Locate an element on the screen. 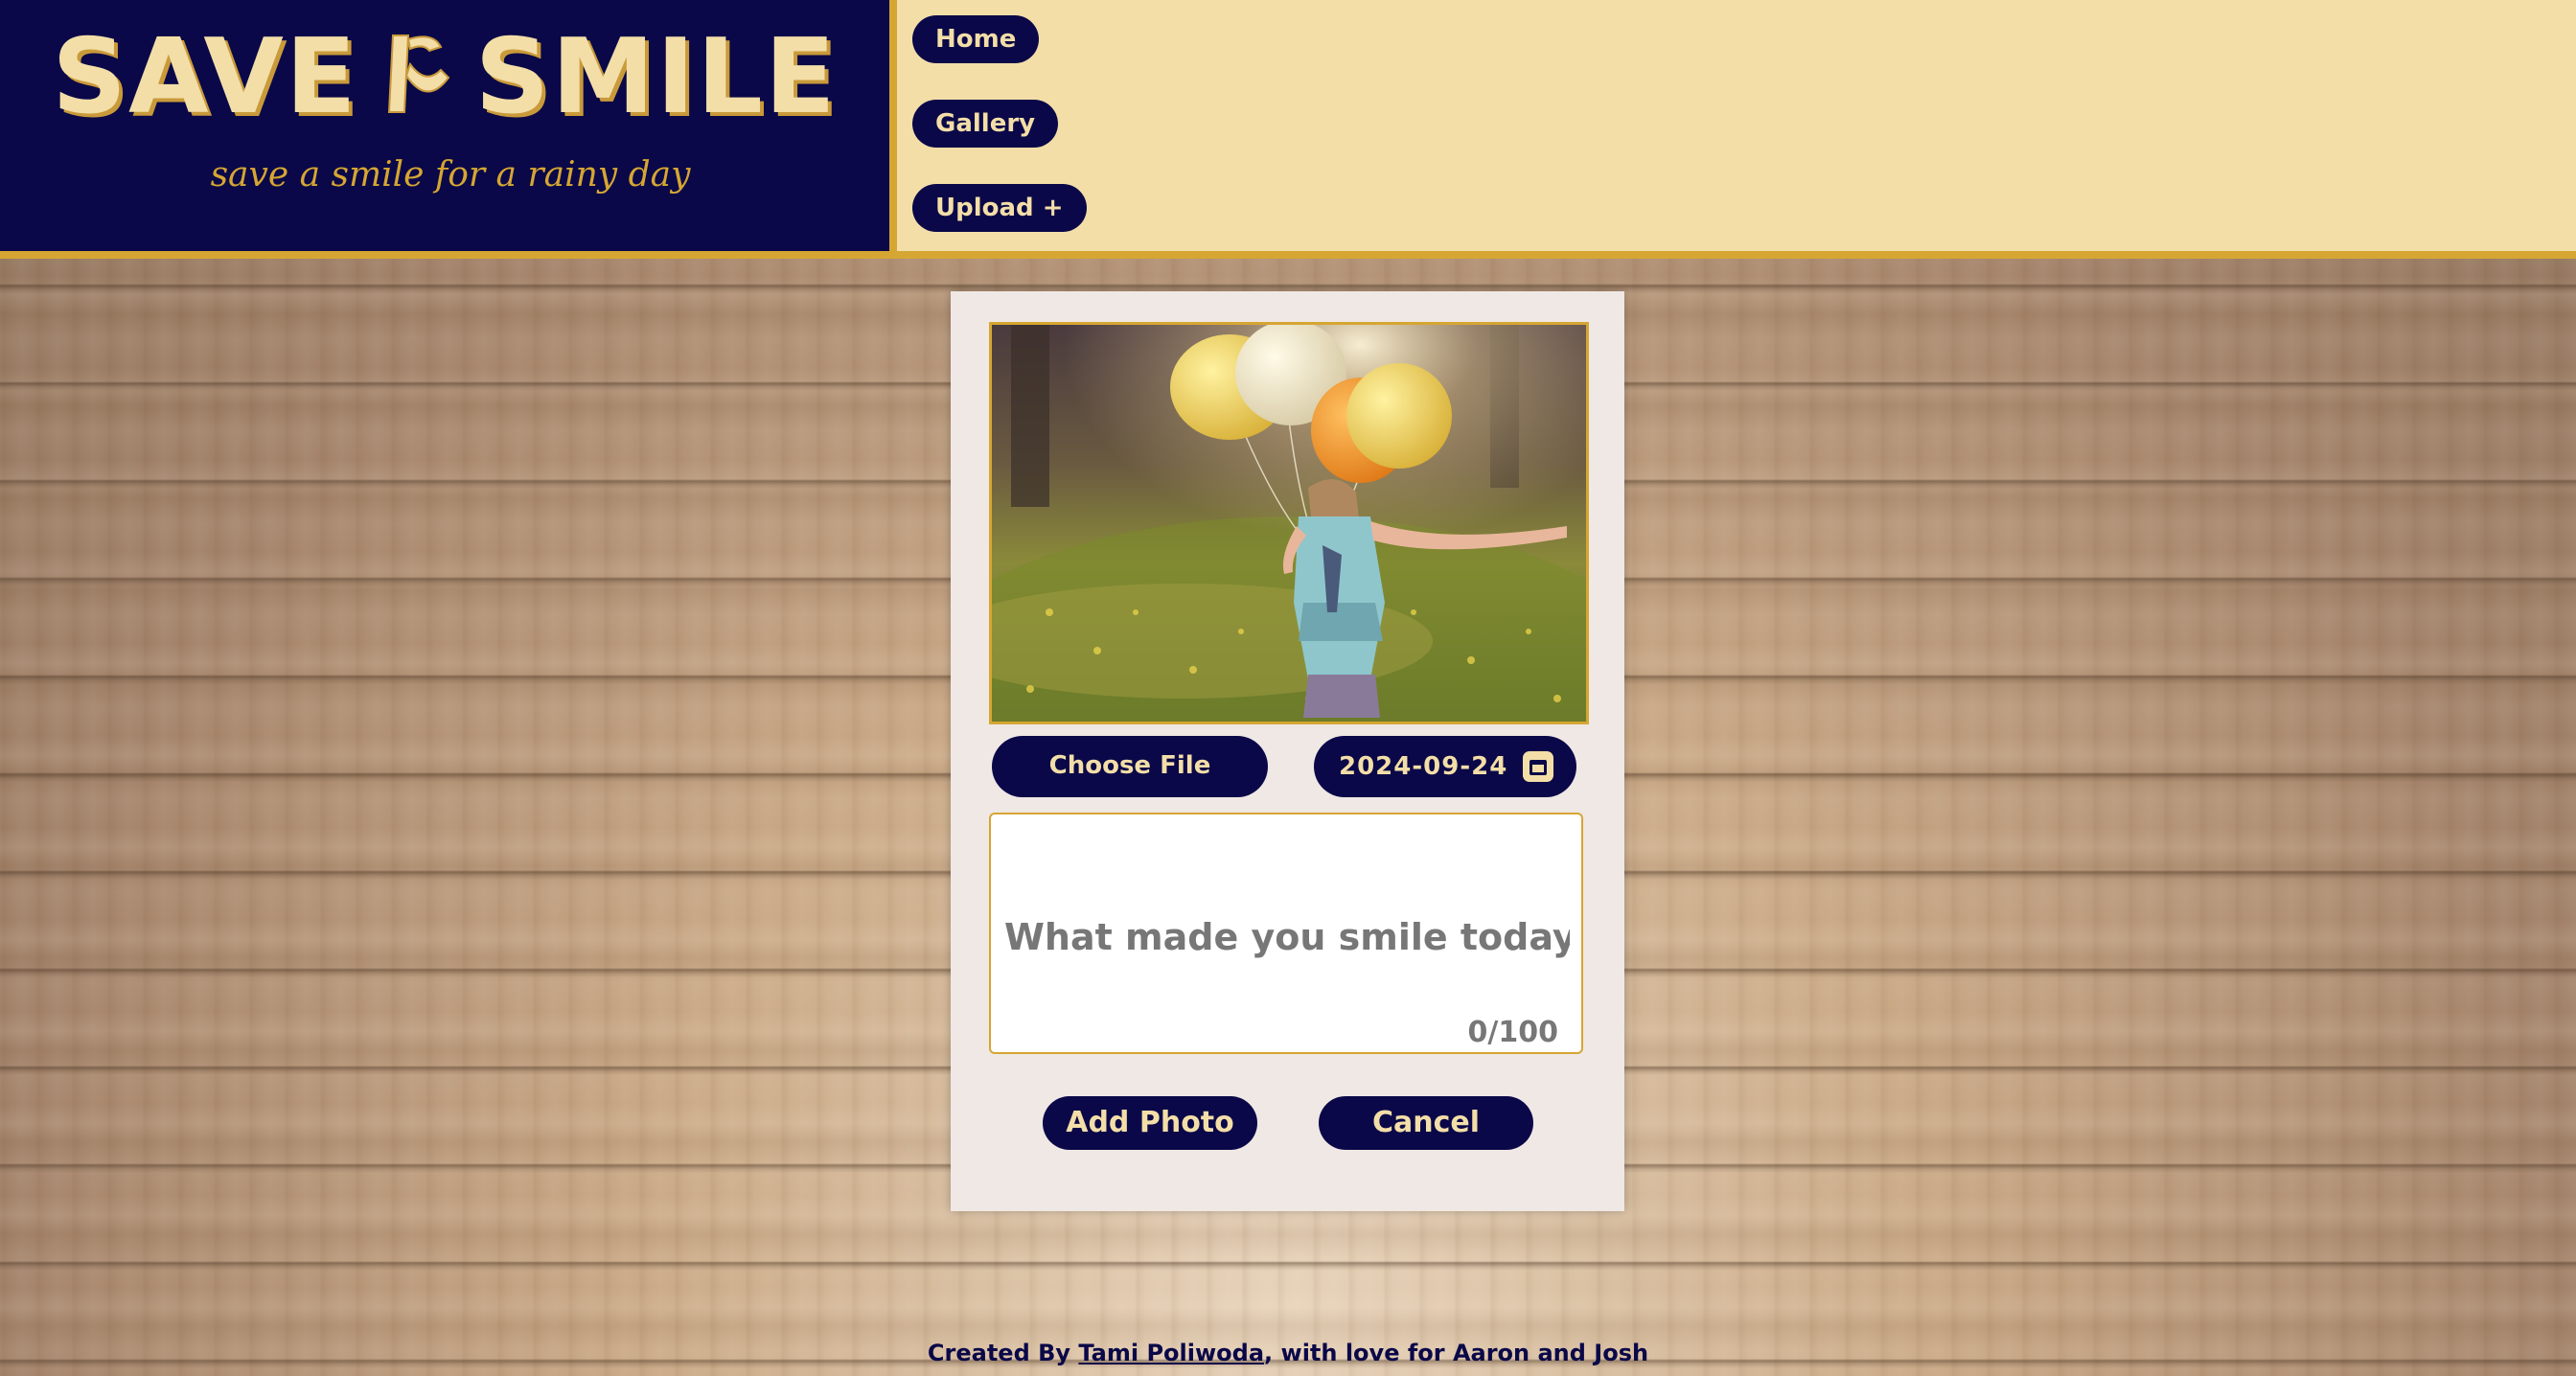 The height and width of the screenshot is (1376, 2576). footer-suffix: , with love for Aaron and Josh is located at coordinates (1456, 1353).